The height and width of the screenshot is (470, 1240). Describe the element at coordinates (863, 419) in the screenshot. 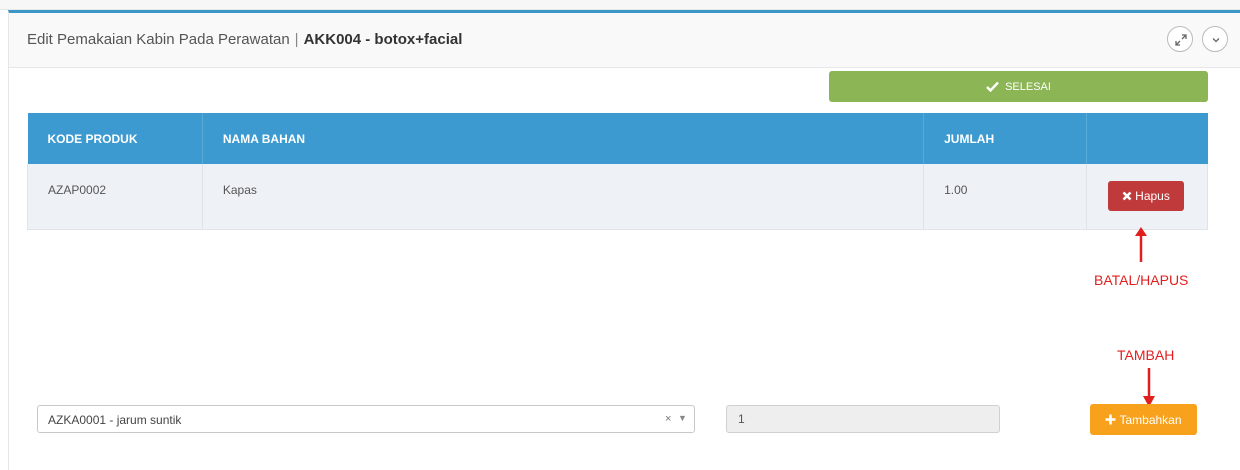

I see `quantity-input` at that location.